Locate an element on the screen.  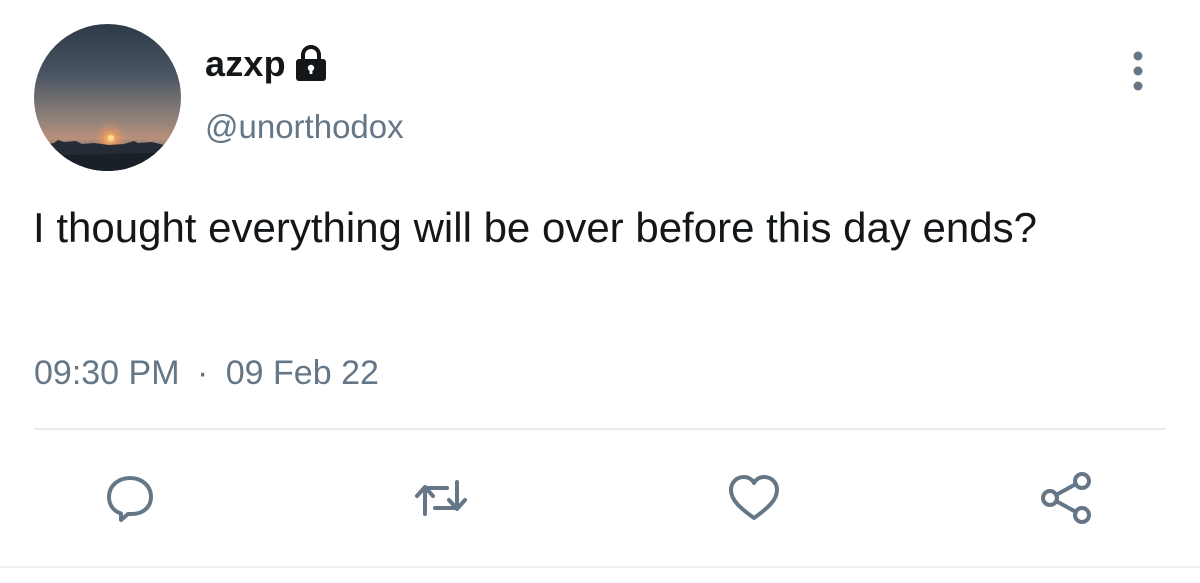
more-vertical-icon is located at coordinates (1138, 71).